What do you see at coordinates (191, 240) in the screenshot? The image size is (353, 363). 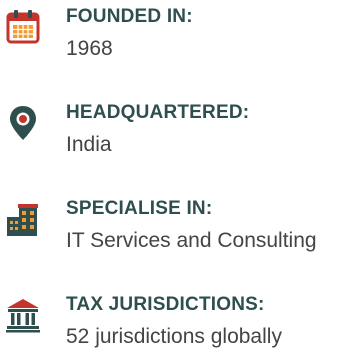 I see `fact-specialisation-value: IT Services and Consulting` at bounding box center [191, 240].